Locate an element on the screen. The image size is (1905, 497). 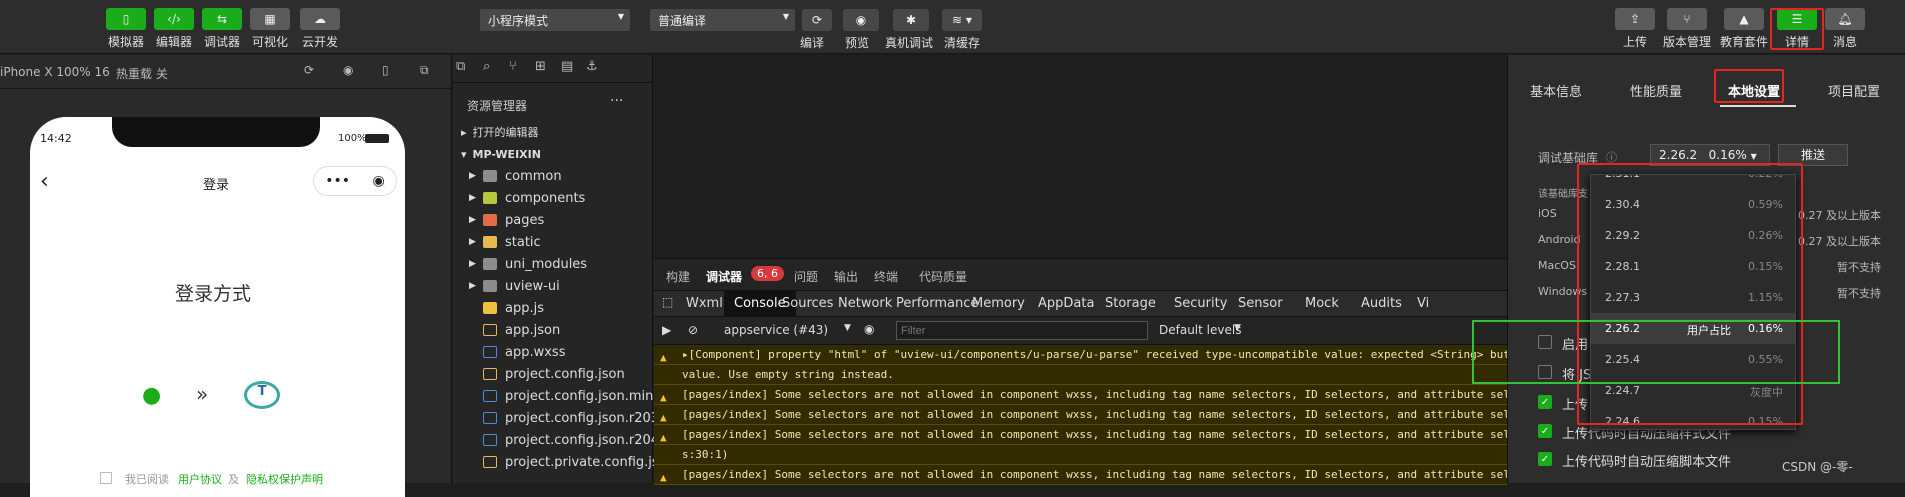
platform-name: iOS is located at coordinates (1547, 213).